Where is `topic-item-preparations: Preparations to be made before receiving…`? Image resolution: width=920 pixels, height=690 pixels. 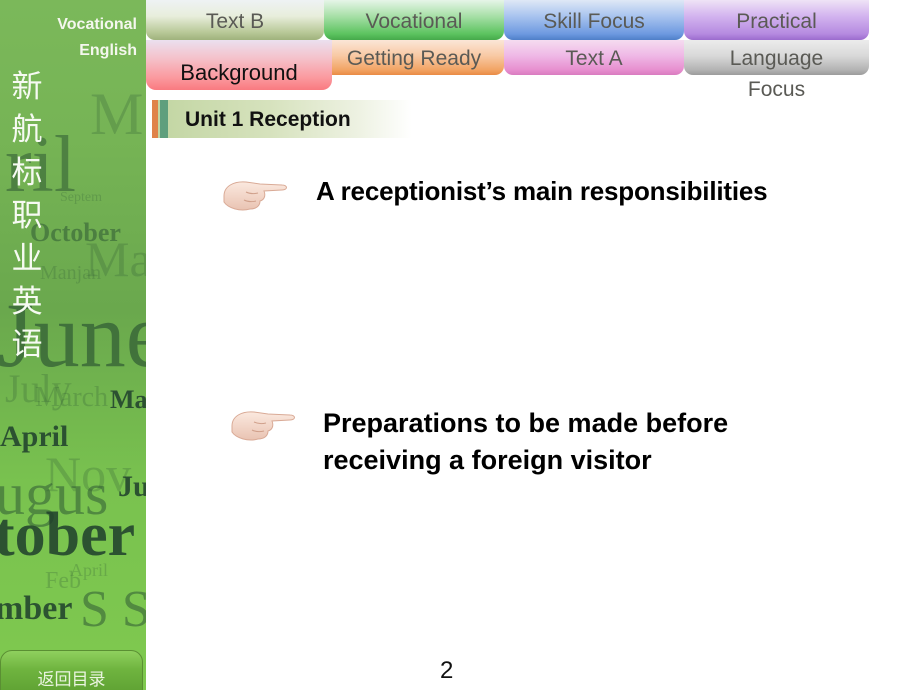 topic-item-preparations: Preparations to be made before receiving… is located at coordinates (583, 442).